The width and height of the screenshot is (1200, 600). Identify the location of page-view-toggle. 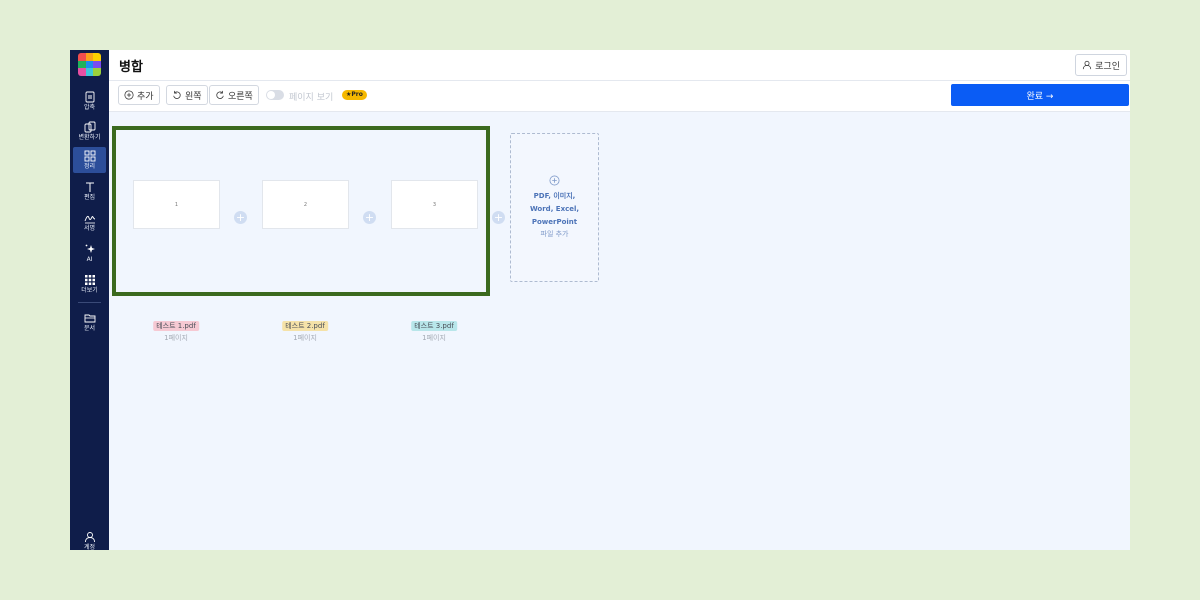
(275, 95).